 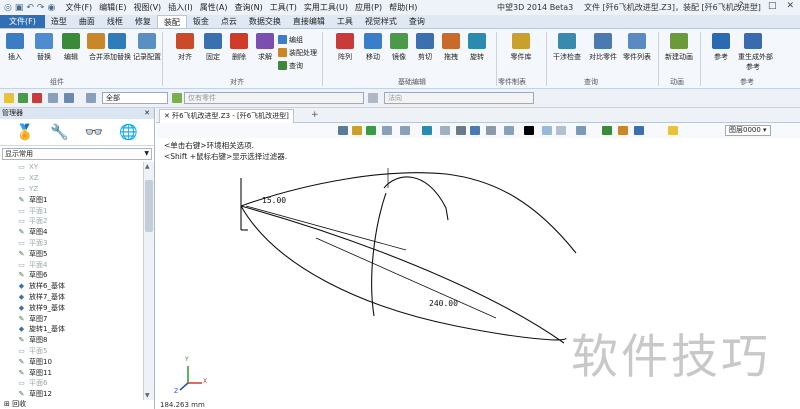 I want to click on tree-item: ▭ 平面4, so click(x=71, y=264).